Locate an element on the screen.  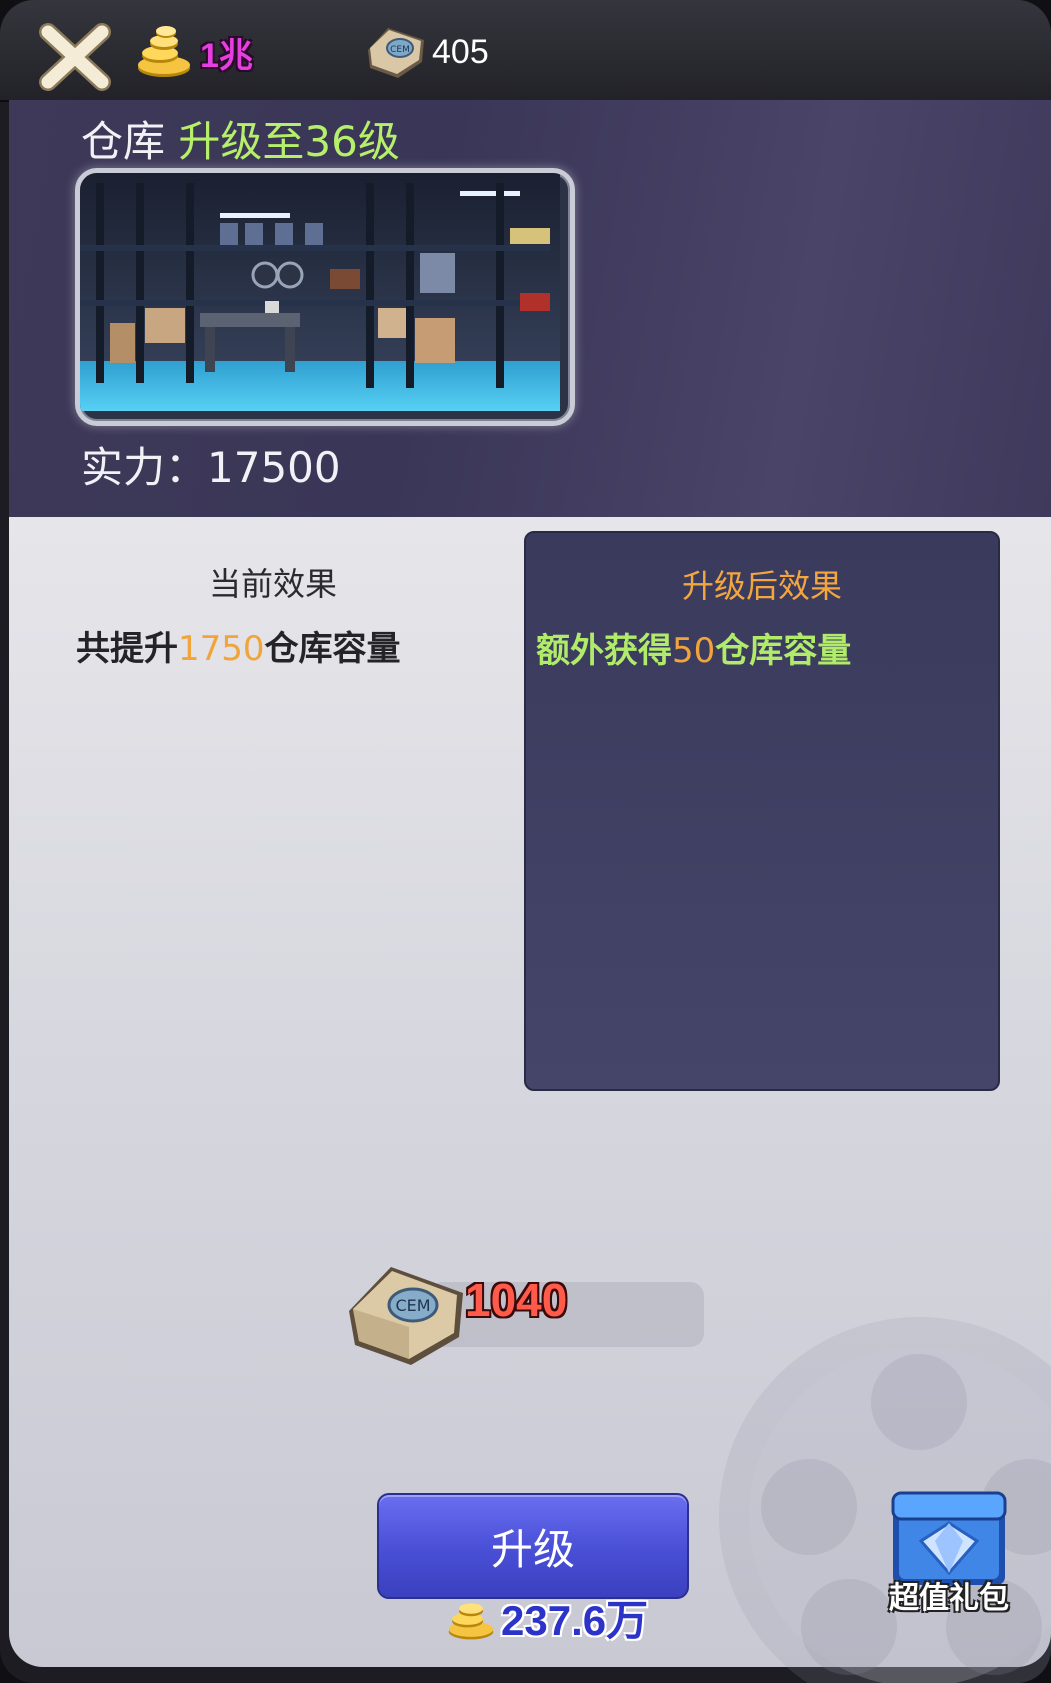
warehouse-image is located at coordinates (325, 297).